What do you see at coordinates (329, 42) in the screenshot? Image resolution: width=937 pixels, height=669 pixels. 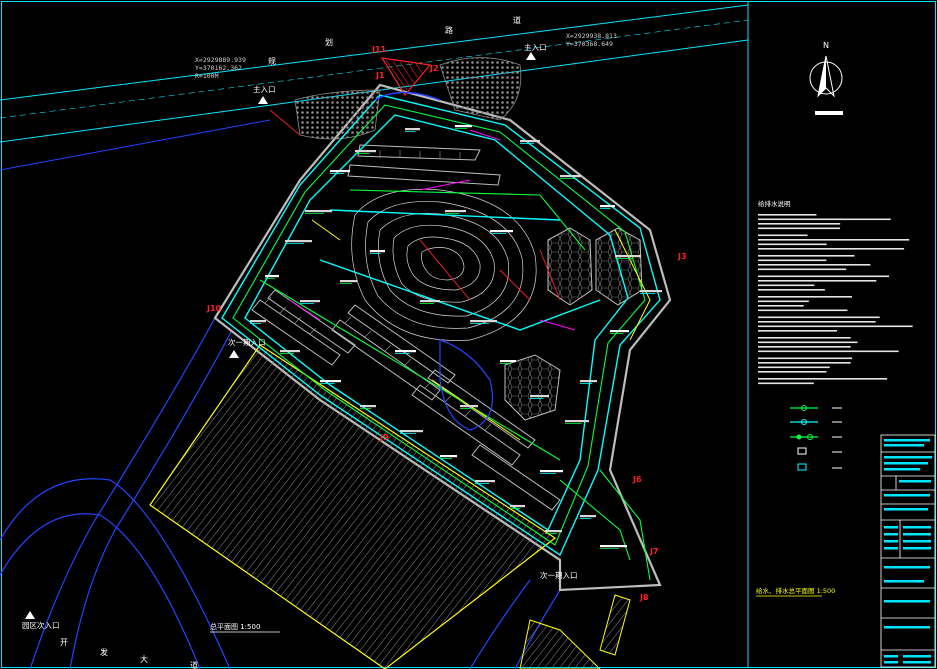 I see `road-top-char-2: 划` at bounding box center [329, 42].